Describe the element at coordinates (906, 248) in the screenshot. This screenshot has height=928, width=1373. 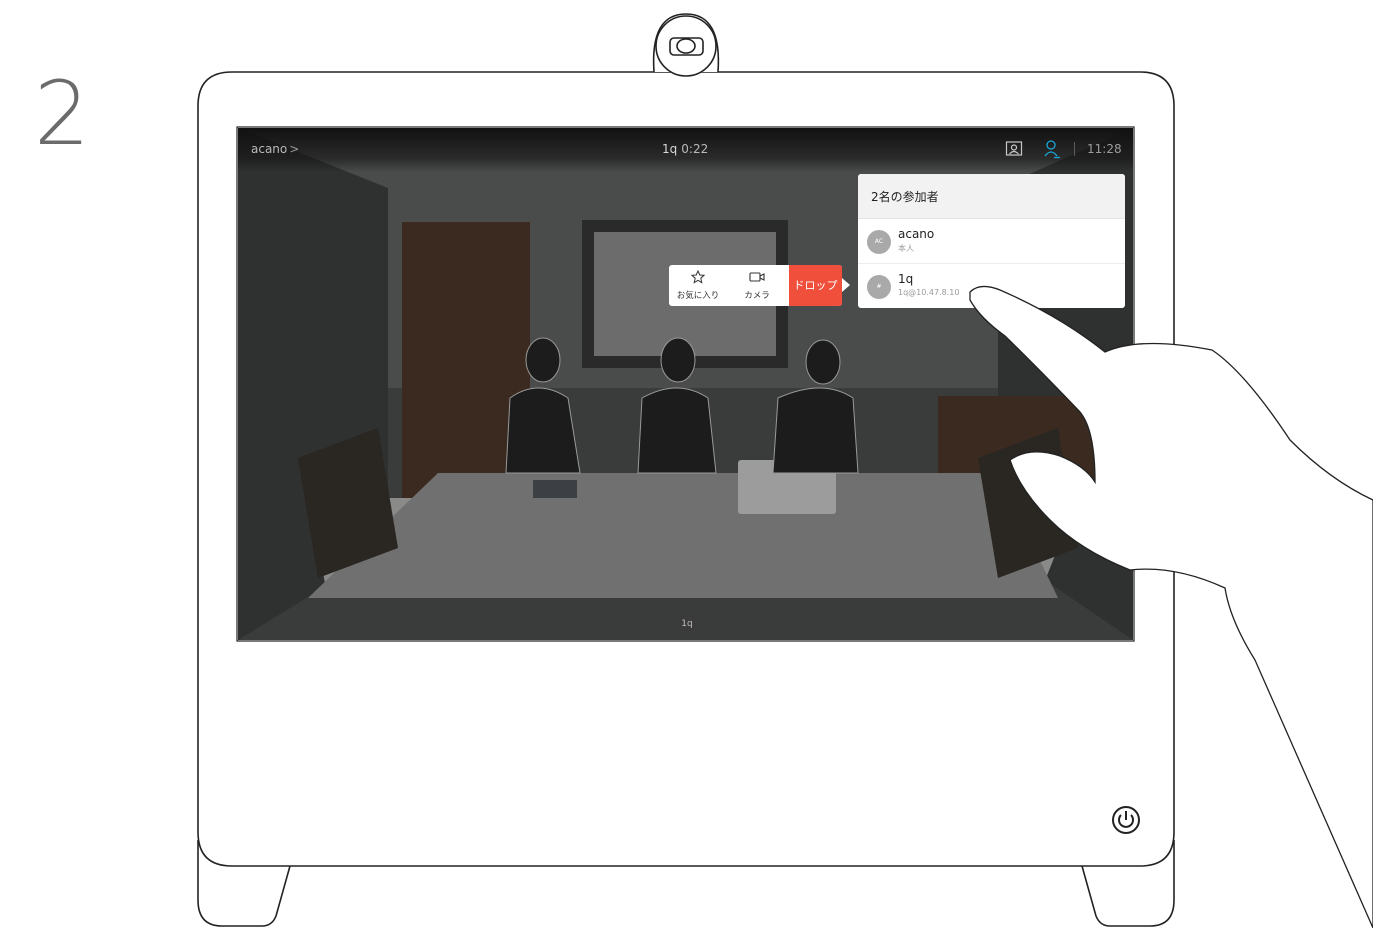
I see `participant-sub: 本人` at that location.